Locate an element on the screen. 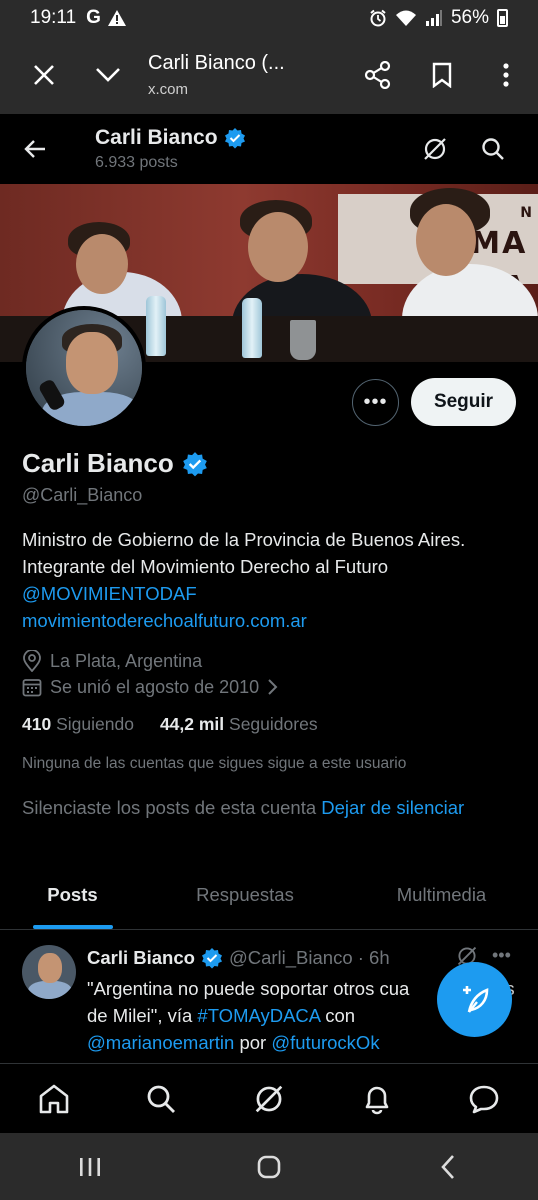 This screenshot has width=538, height=1200. system-navigation-bar is located at coordinates (269, 1166).